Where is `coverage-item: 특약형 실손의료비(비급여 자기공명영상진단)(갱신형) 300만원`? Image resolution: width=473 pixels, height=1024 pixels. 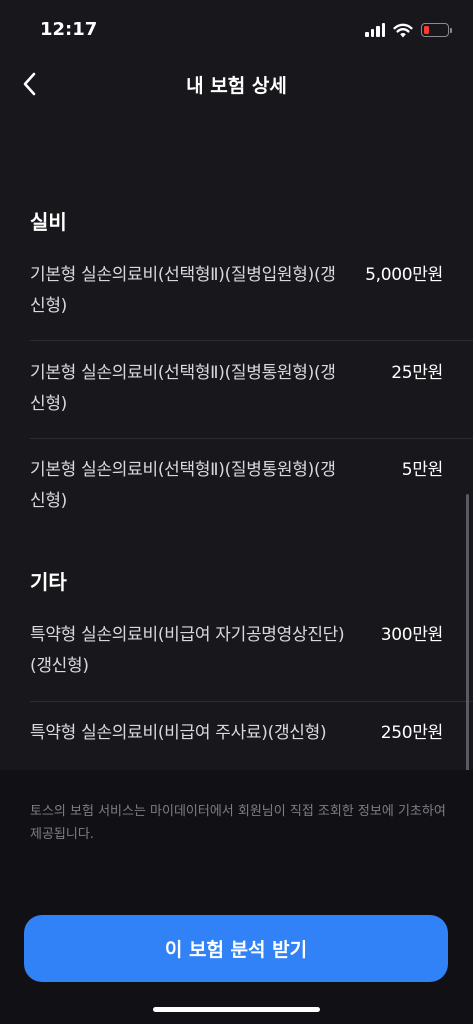
coverage-item: 특약형 실손의료비(비급여 자기공명영상진단)(갱신형) 300만원 is located at coordinates (251, 660).